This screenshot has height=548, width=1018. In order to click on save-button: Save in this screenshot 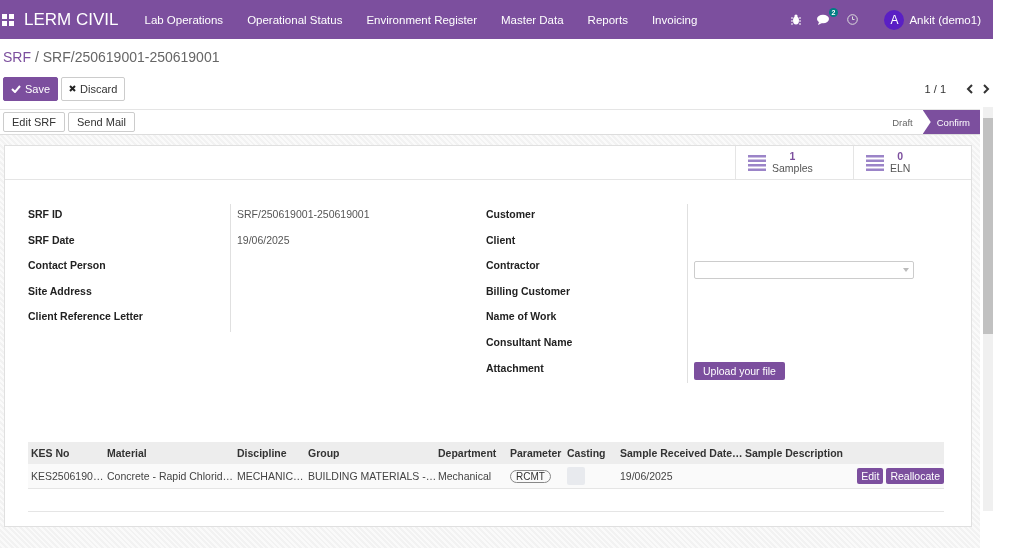, I will do `click(31, 88)`.